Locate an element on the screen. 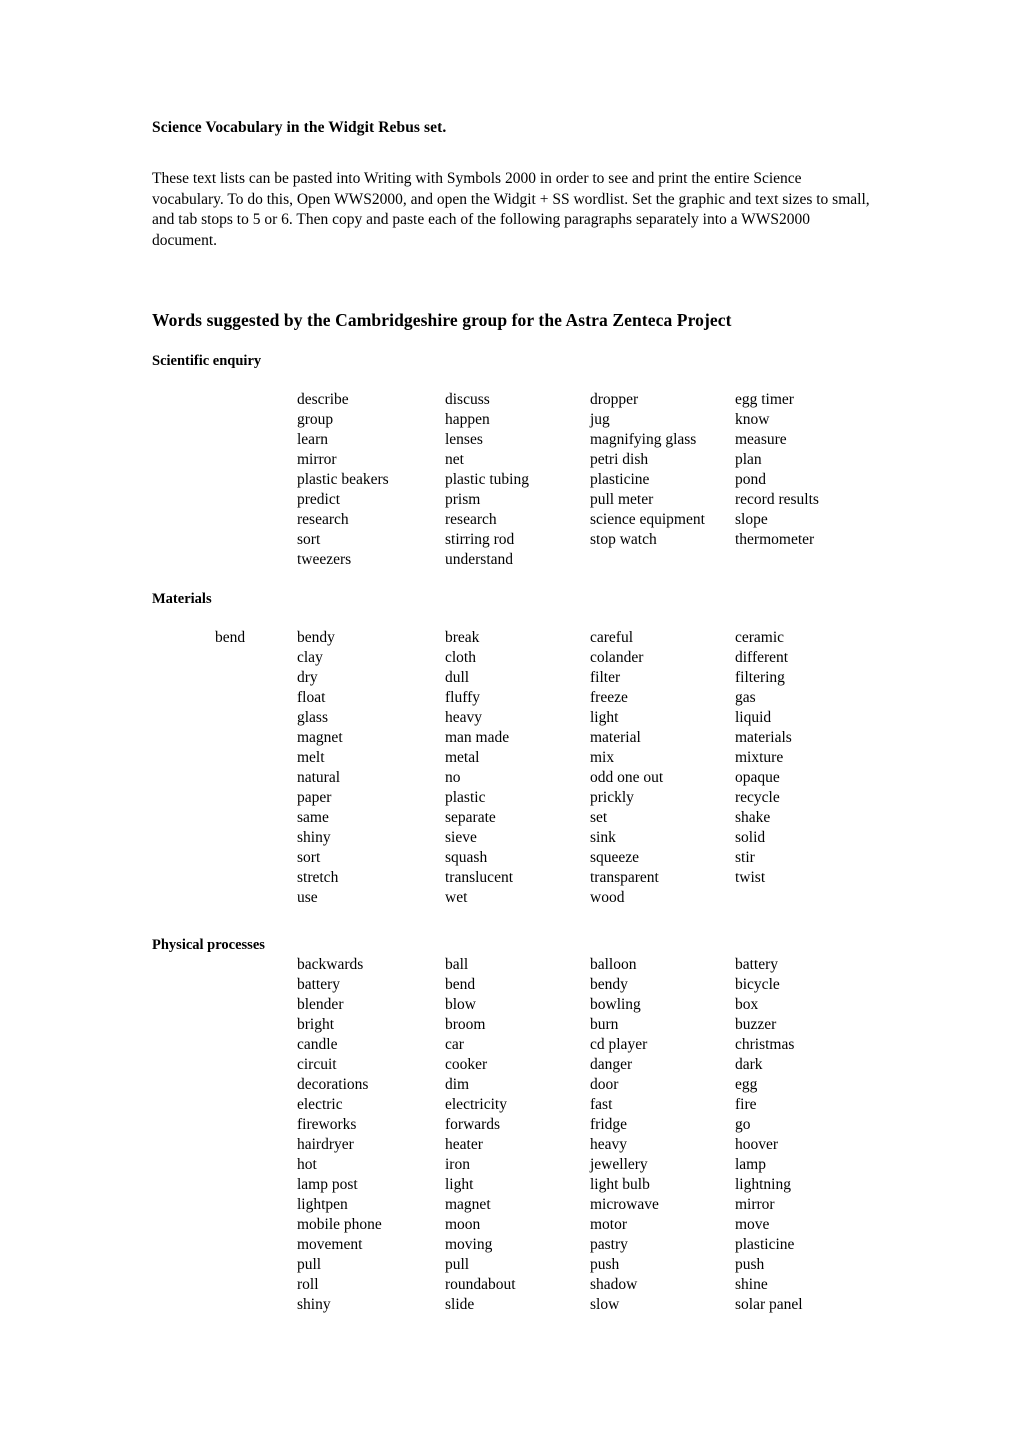 The height and width of the screenshot is (1443, 1020). word-cell: freeze is located at coordinates (609, 697).